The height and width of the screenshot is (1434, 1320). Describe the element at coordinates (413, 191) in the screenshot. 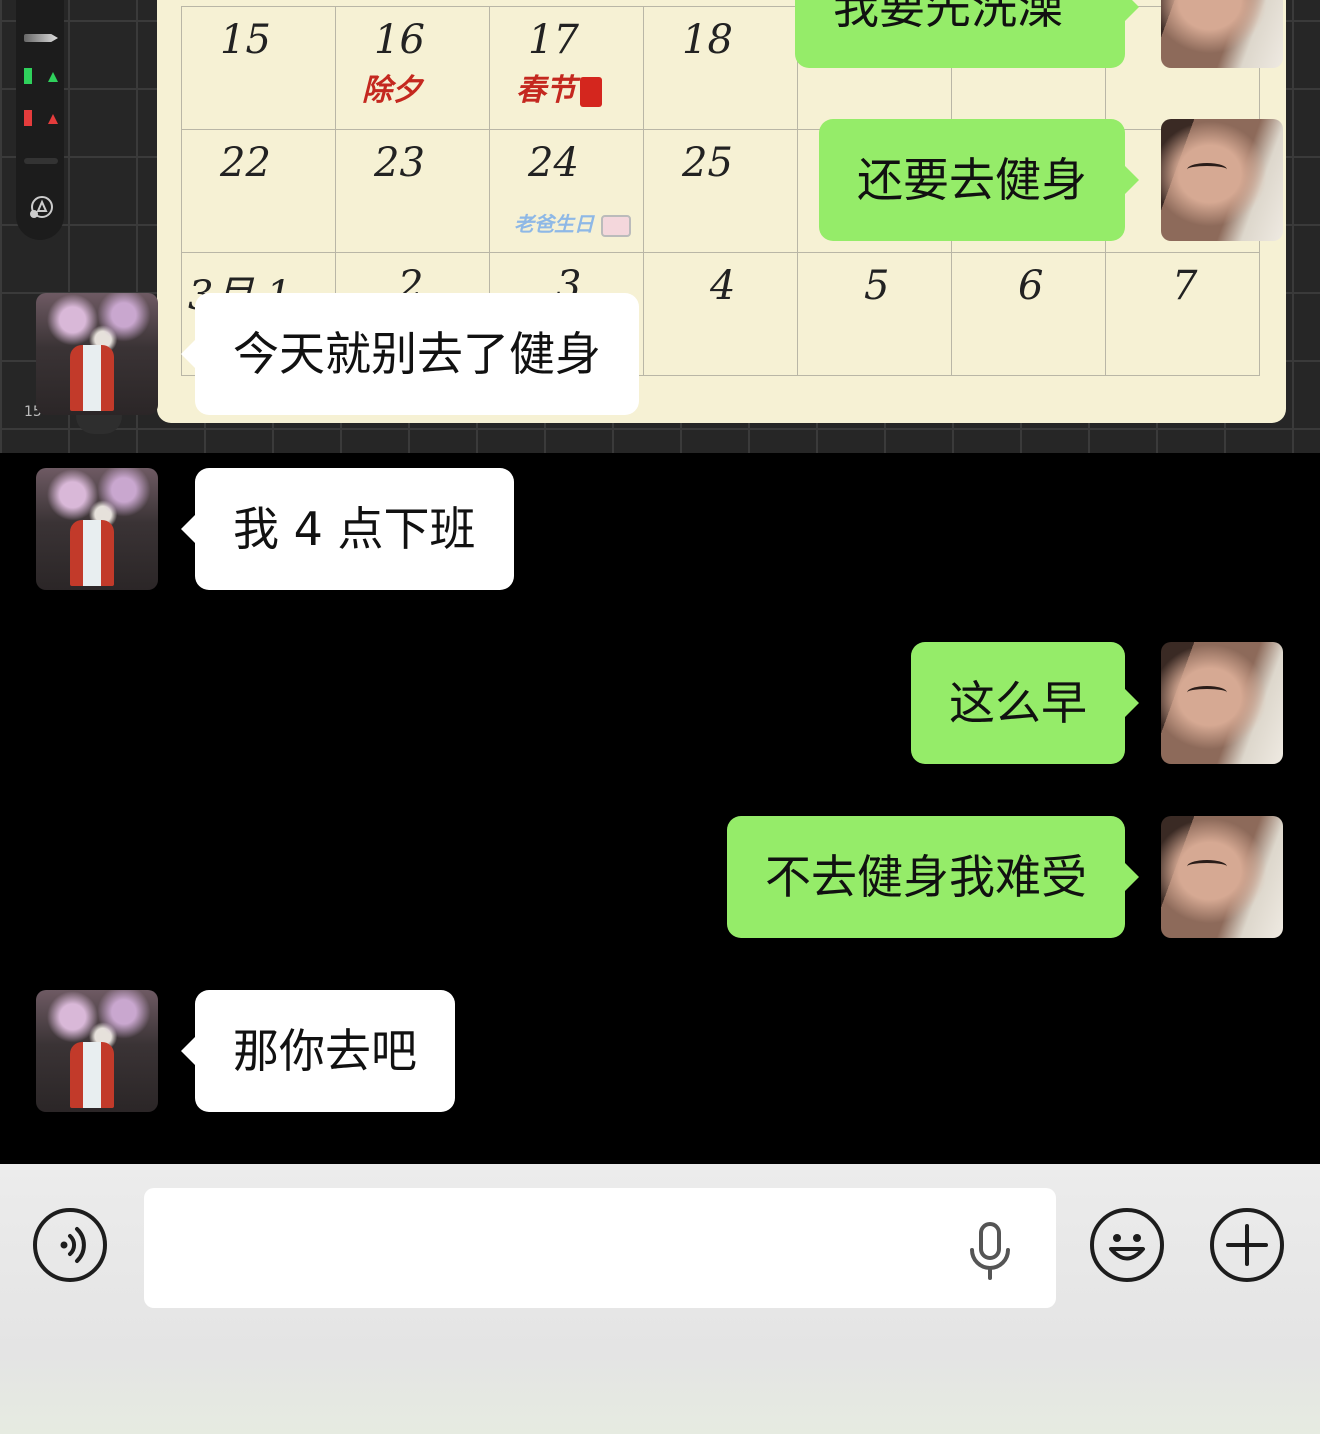

I see `calendar-cell: 23` at that location.